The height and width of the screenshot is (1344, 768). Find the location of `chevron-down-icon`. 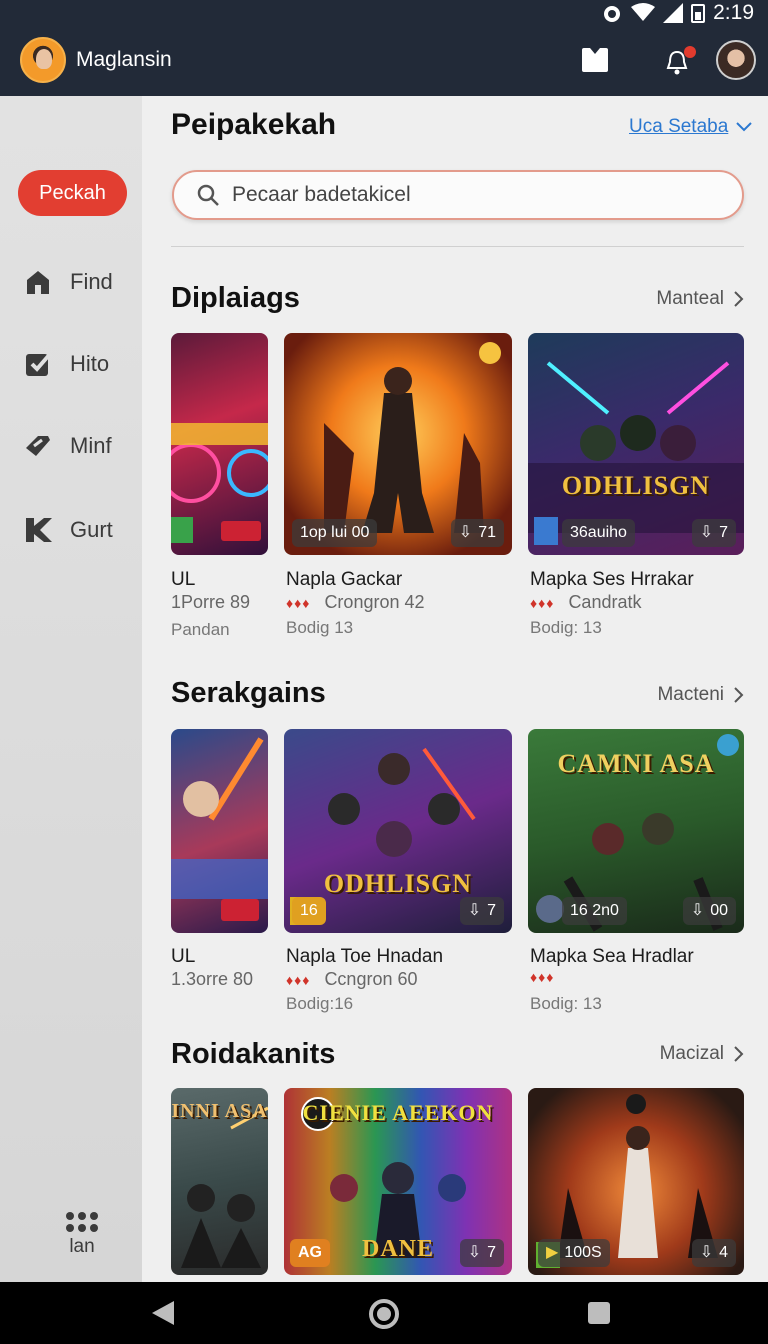

chevron-down-icon is located at coordinates (744, 127).